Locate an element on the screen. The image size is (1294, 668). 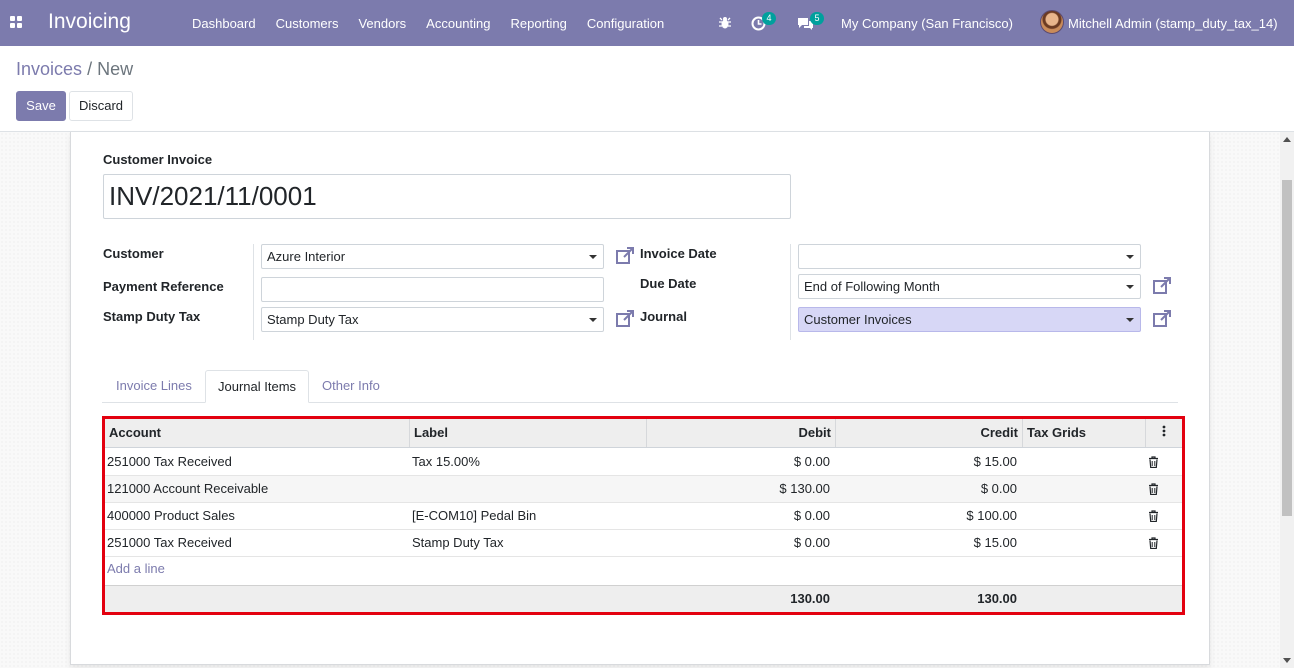
table-header: Account Label Debit Credit Tax Grids is located at coordinates (643, 433).